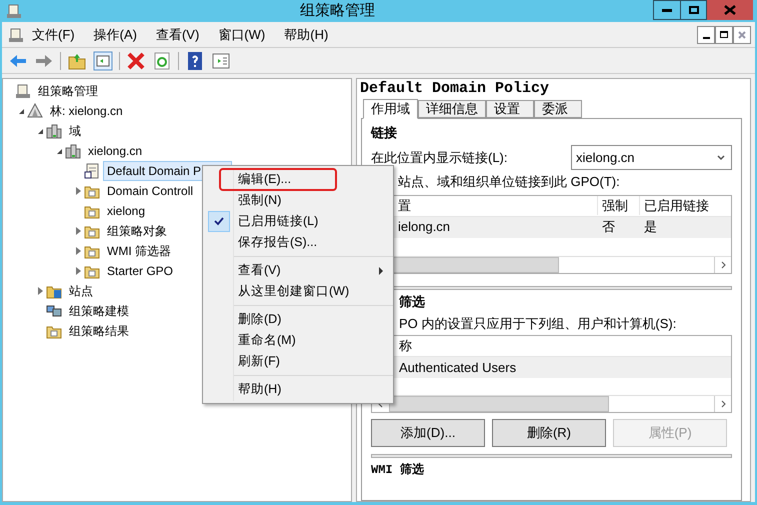 The width and height of the screenshot is (757, 505). What do you see at coordinates (126, 211) in the screenshot?
I see `tree-item: xielong` at bounding box center [126, 211].